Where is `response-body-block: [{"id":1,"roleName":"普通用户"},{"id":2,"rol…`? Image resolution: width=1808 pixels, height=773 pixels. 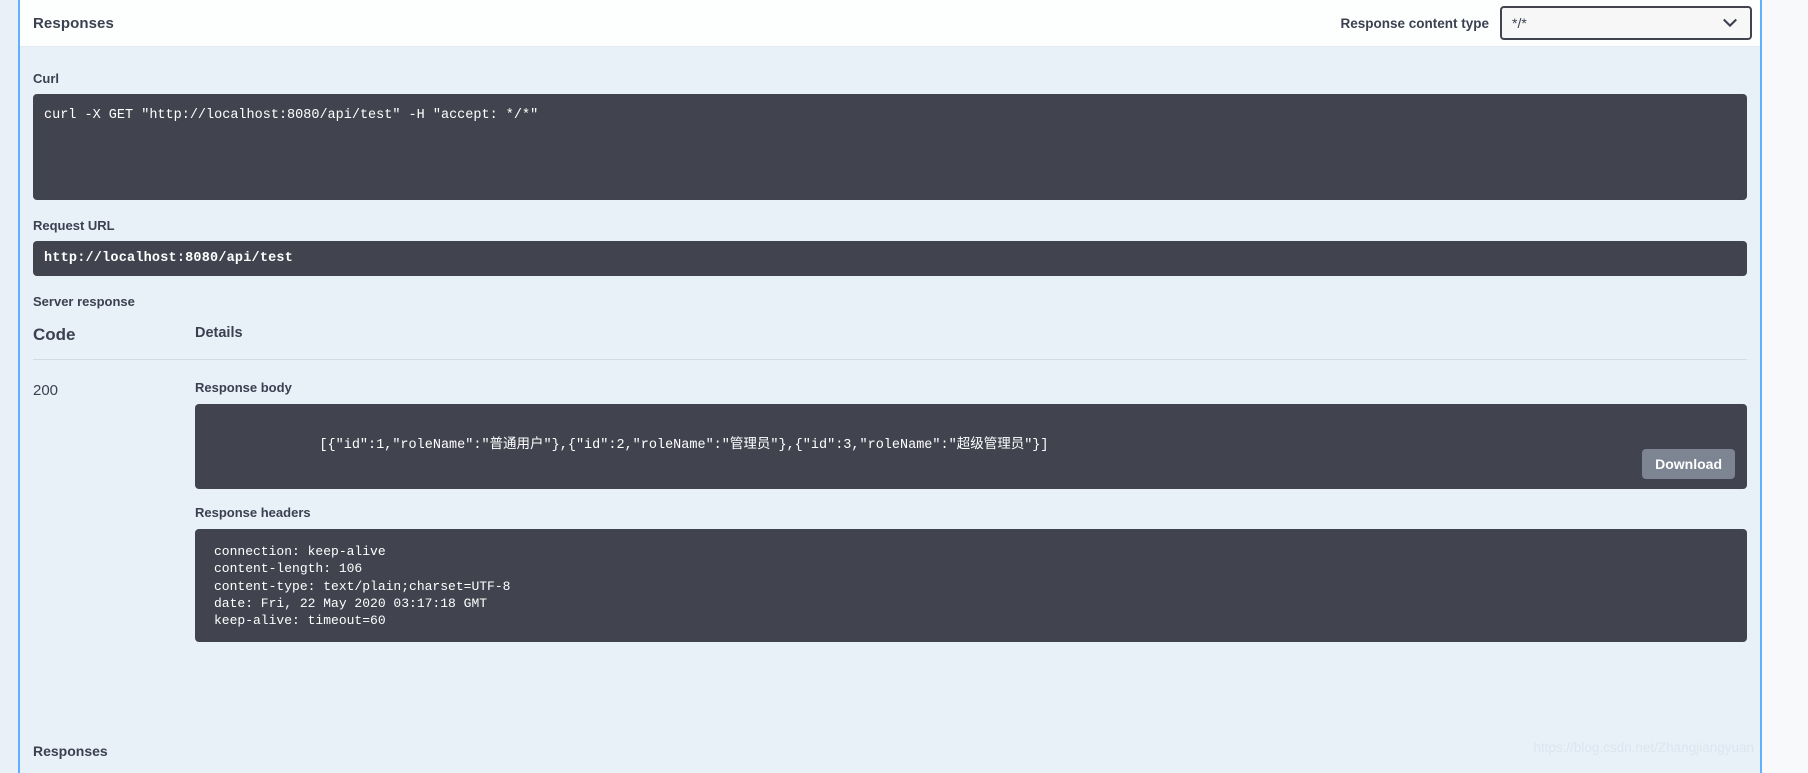 response-body-block: [{"id":1,"roleName":"普通用户"},{"id":2,"rol… is located at coordinates (971, 446).